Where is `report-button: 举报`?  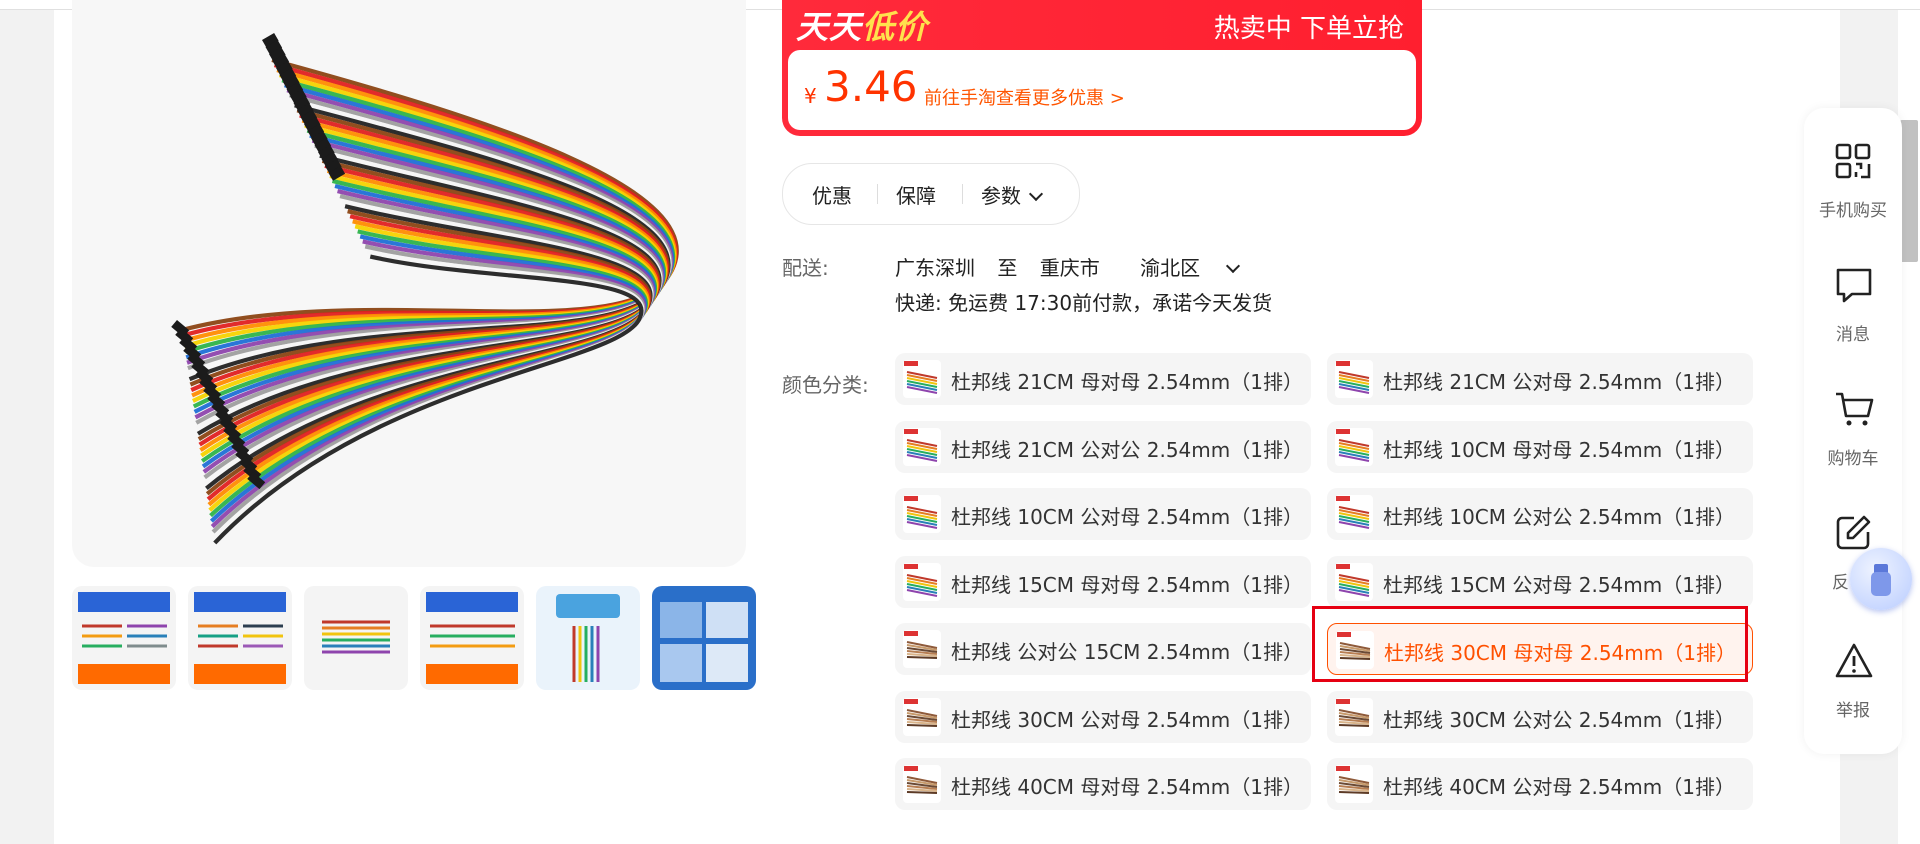
report-button: 举报 is located at coordinates (1853, 692).